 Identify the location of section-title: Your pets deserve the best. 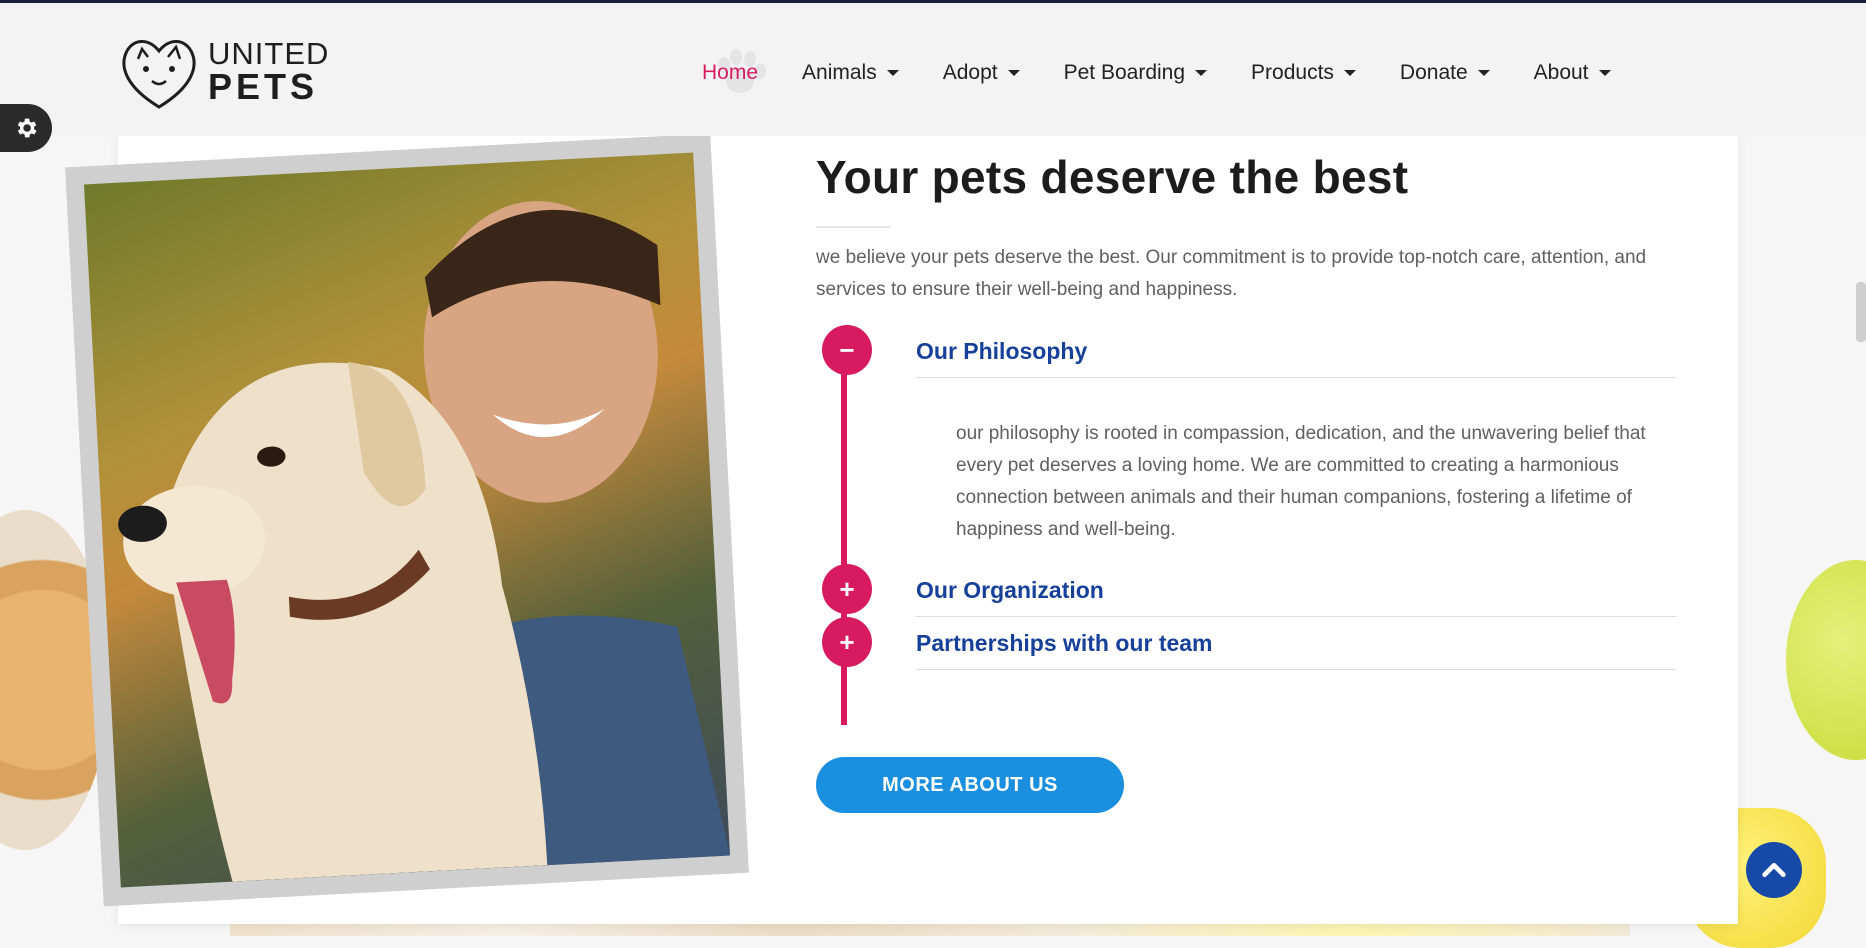
(1112, 177).